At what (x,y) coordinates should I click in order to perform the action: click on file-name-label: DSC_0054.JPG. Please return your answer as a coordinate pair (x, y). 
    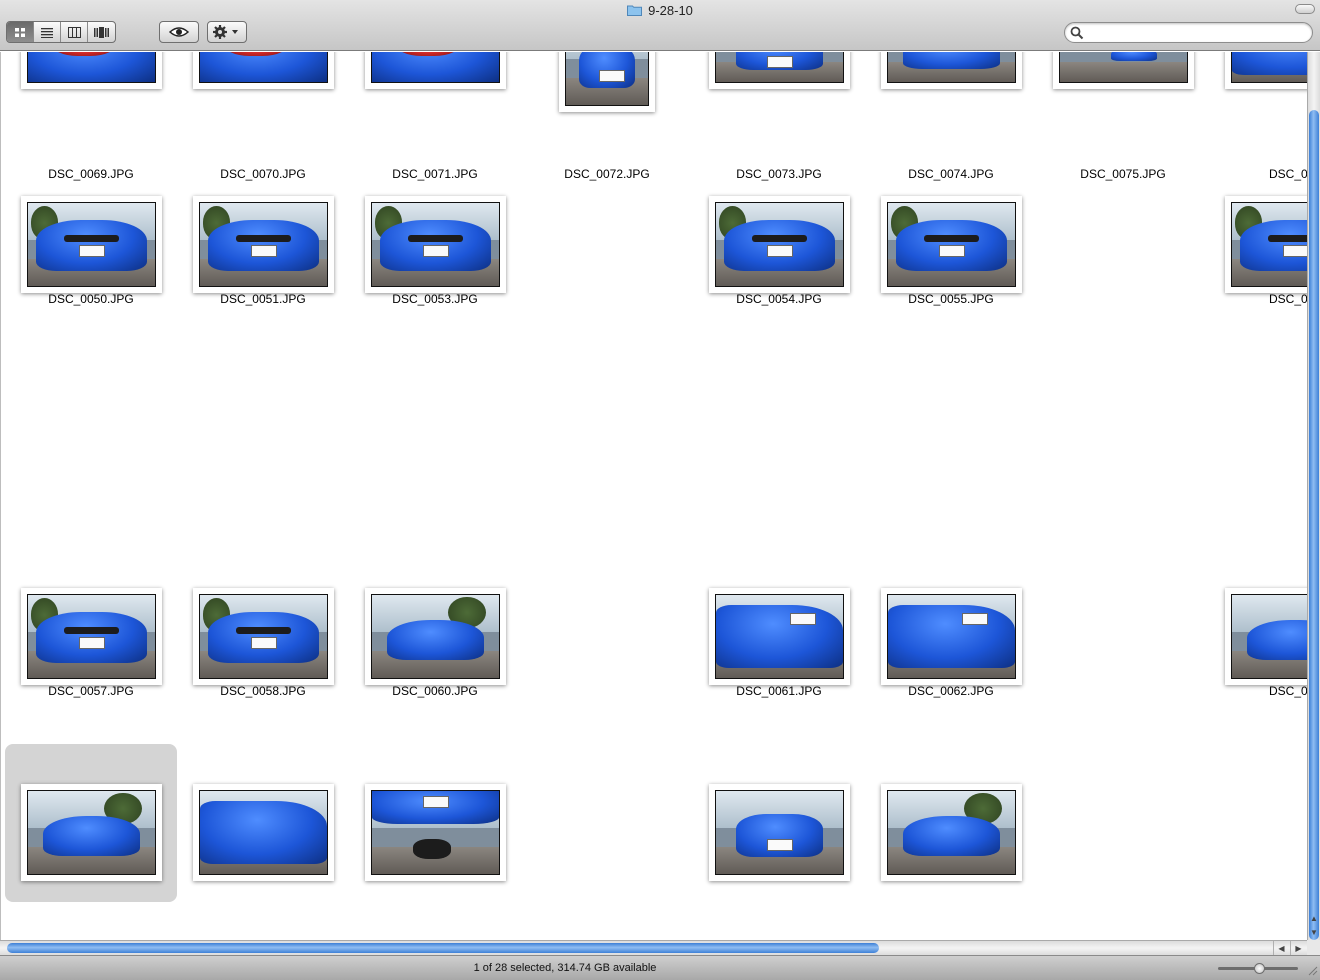
    Looking at the image, I should click on (779, 299).